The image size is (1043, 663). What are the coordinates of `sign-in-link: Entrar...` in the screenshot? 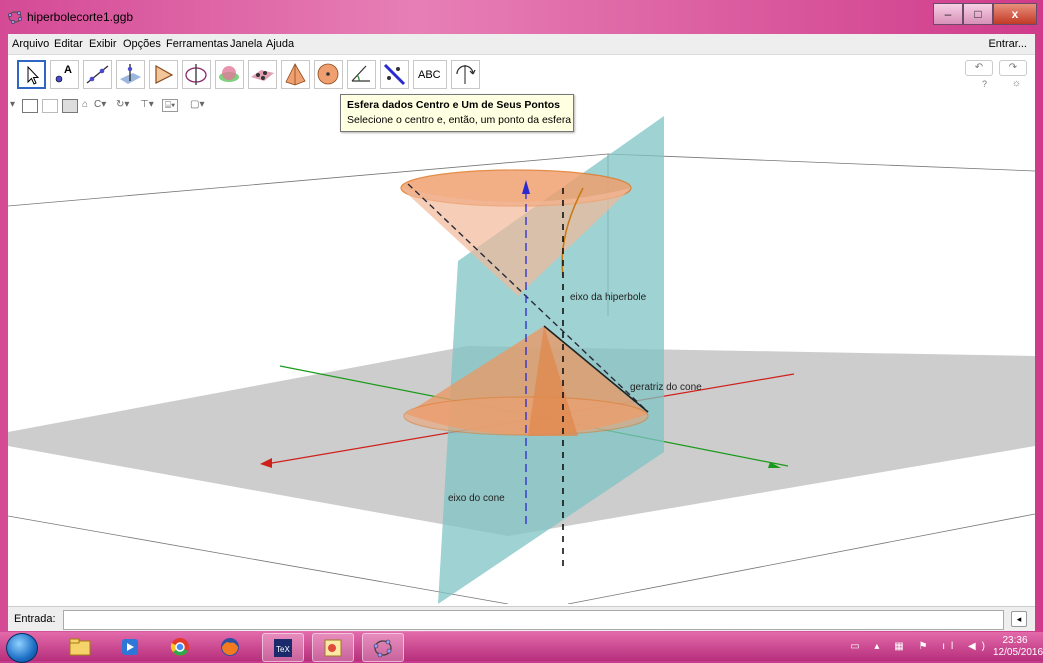 It's located at (1007, 44).